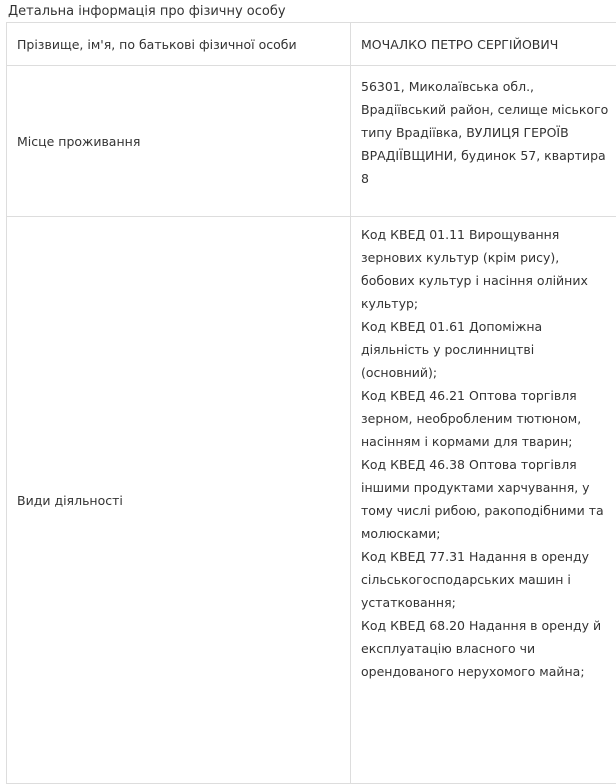  What do you see at coordinates (147, 12) in the screenshot?
I see `table-caption: Детальна інформація про фізичну особу` at bounding box center [147, 12].